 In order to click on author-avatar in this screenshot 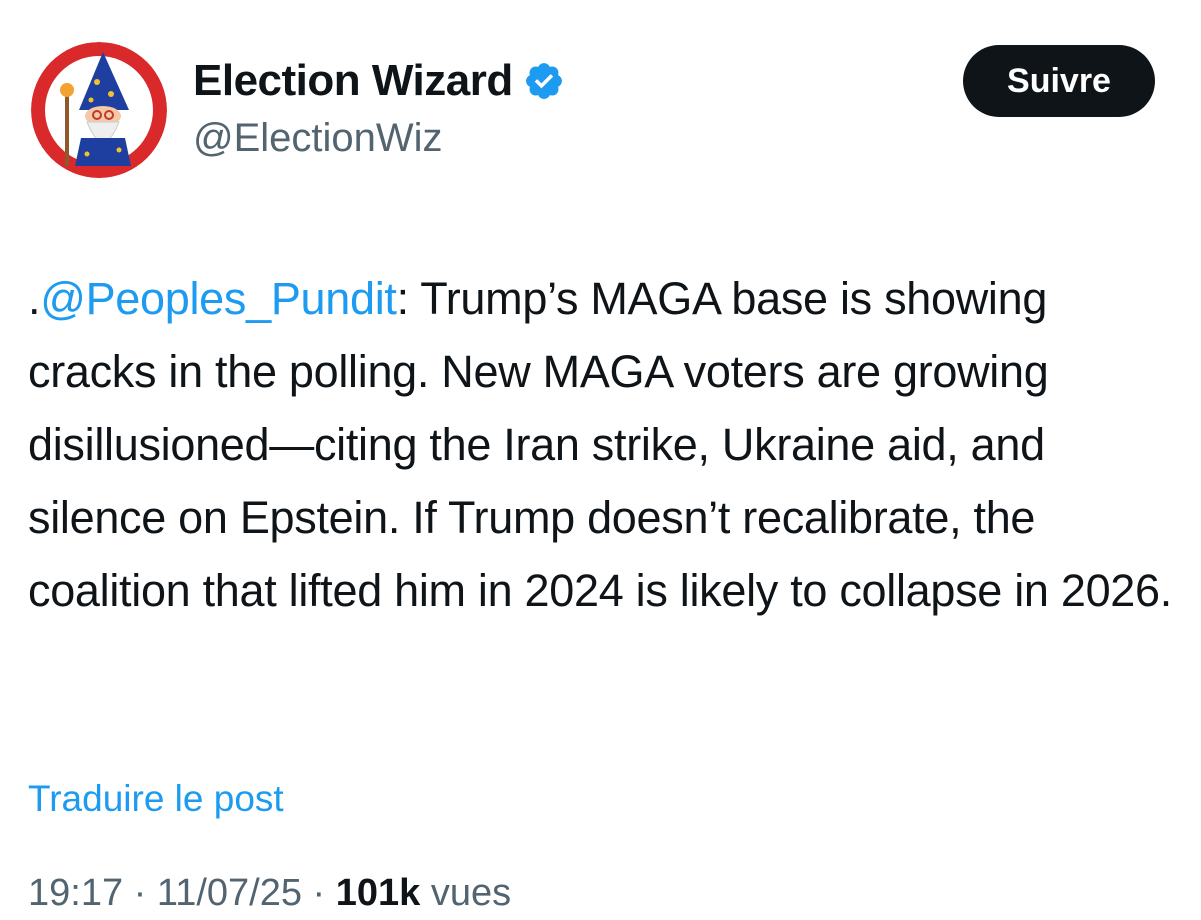, I will do `click(99, 110)`.